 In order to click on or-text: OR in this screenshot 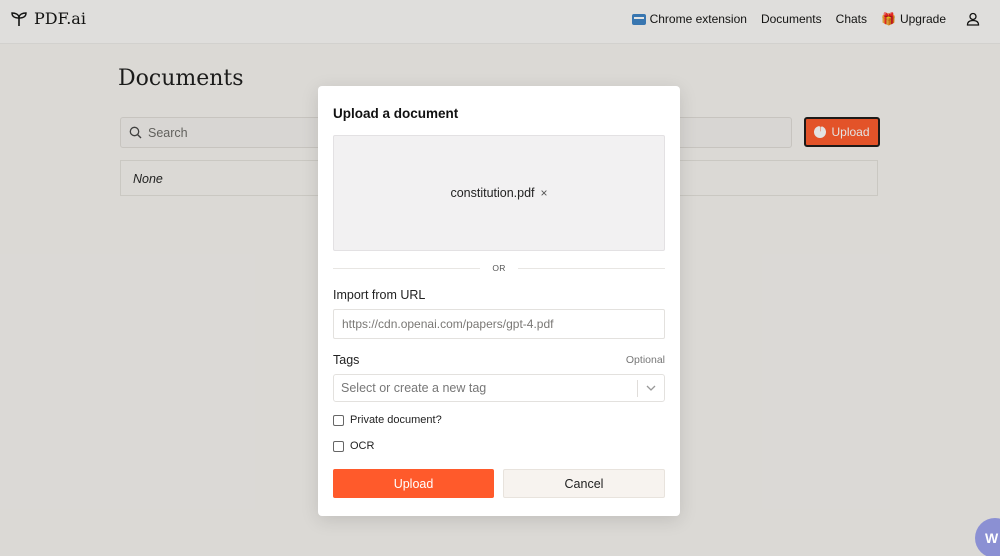, I will do `click(499, 268)`.